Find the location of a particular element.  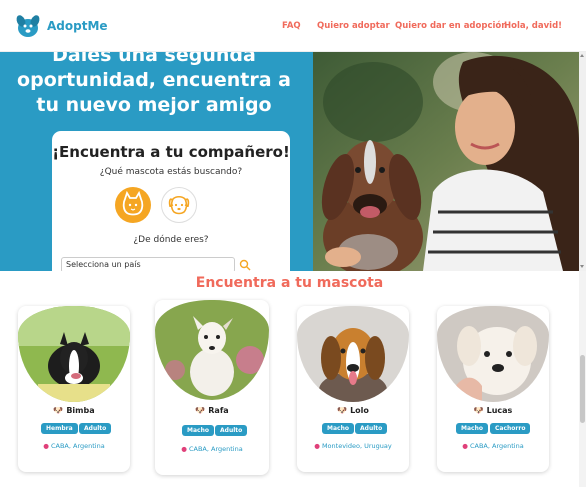

pet-photo-lolo is located at coordinates (353, 354).